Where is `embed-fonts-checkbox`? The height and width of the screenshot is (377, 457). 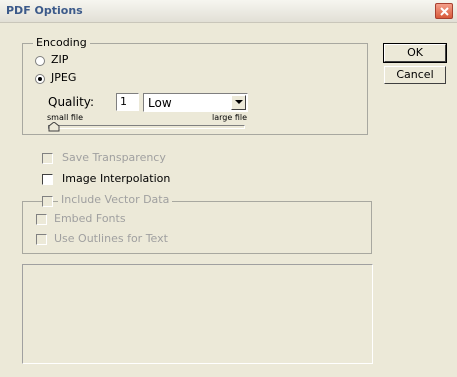
embed-fonts-checkbox is located at coordinates (41, 219).